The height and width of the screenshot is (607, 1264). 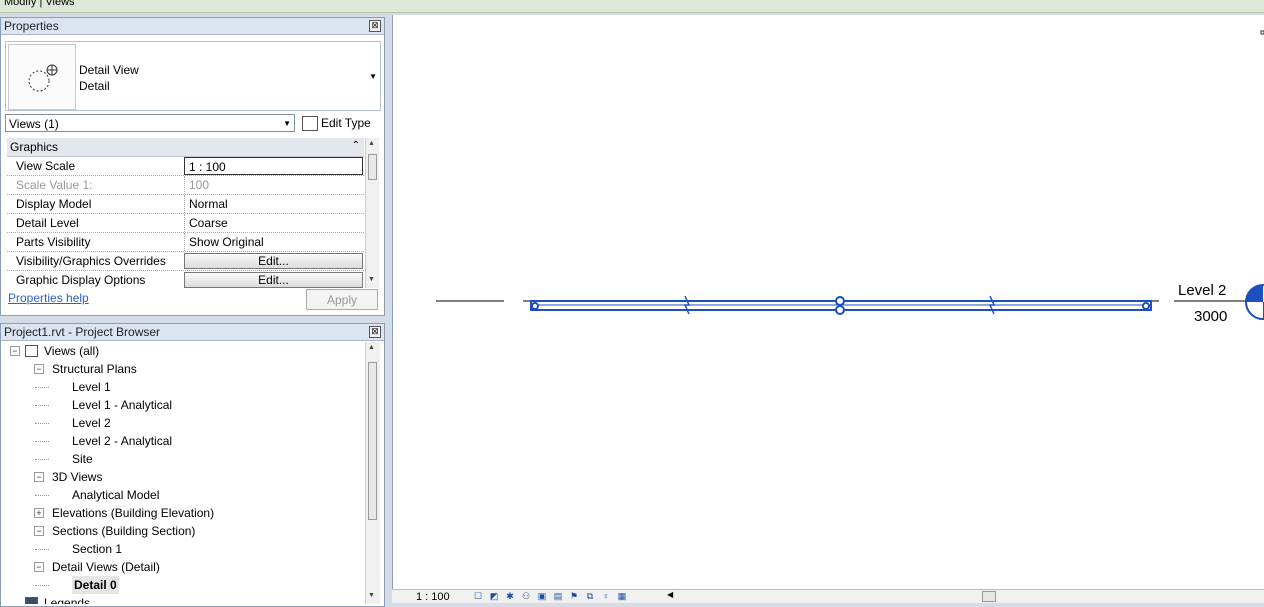 What do you see at coordinates (375, 332) in the screenshot?
I see `browser-close-icon: ⊠` at bounding box center [375, 332].